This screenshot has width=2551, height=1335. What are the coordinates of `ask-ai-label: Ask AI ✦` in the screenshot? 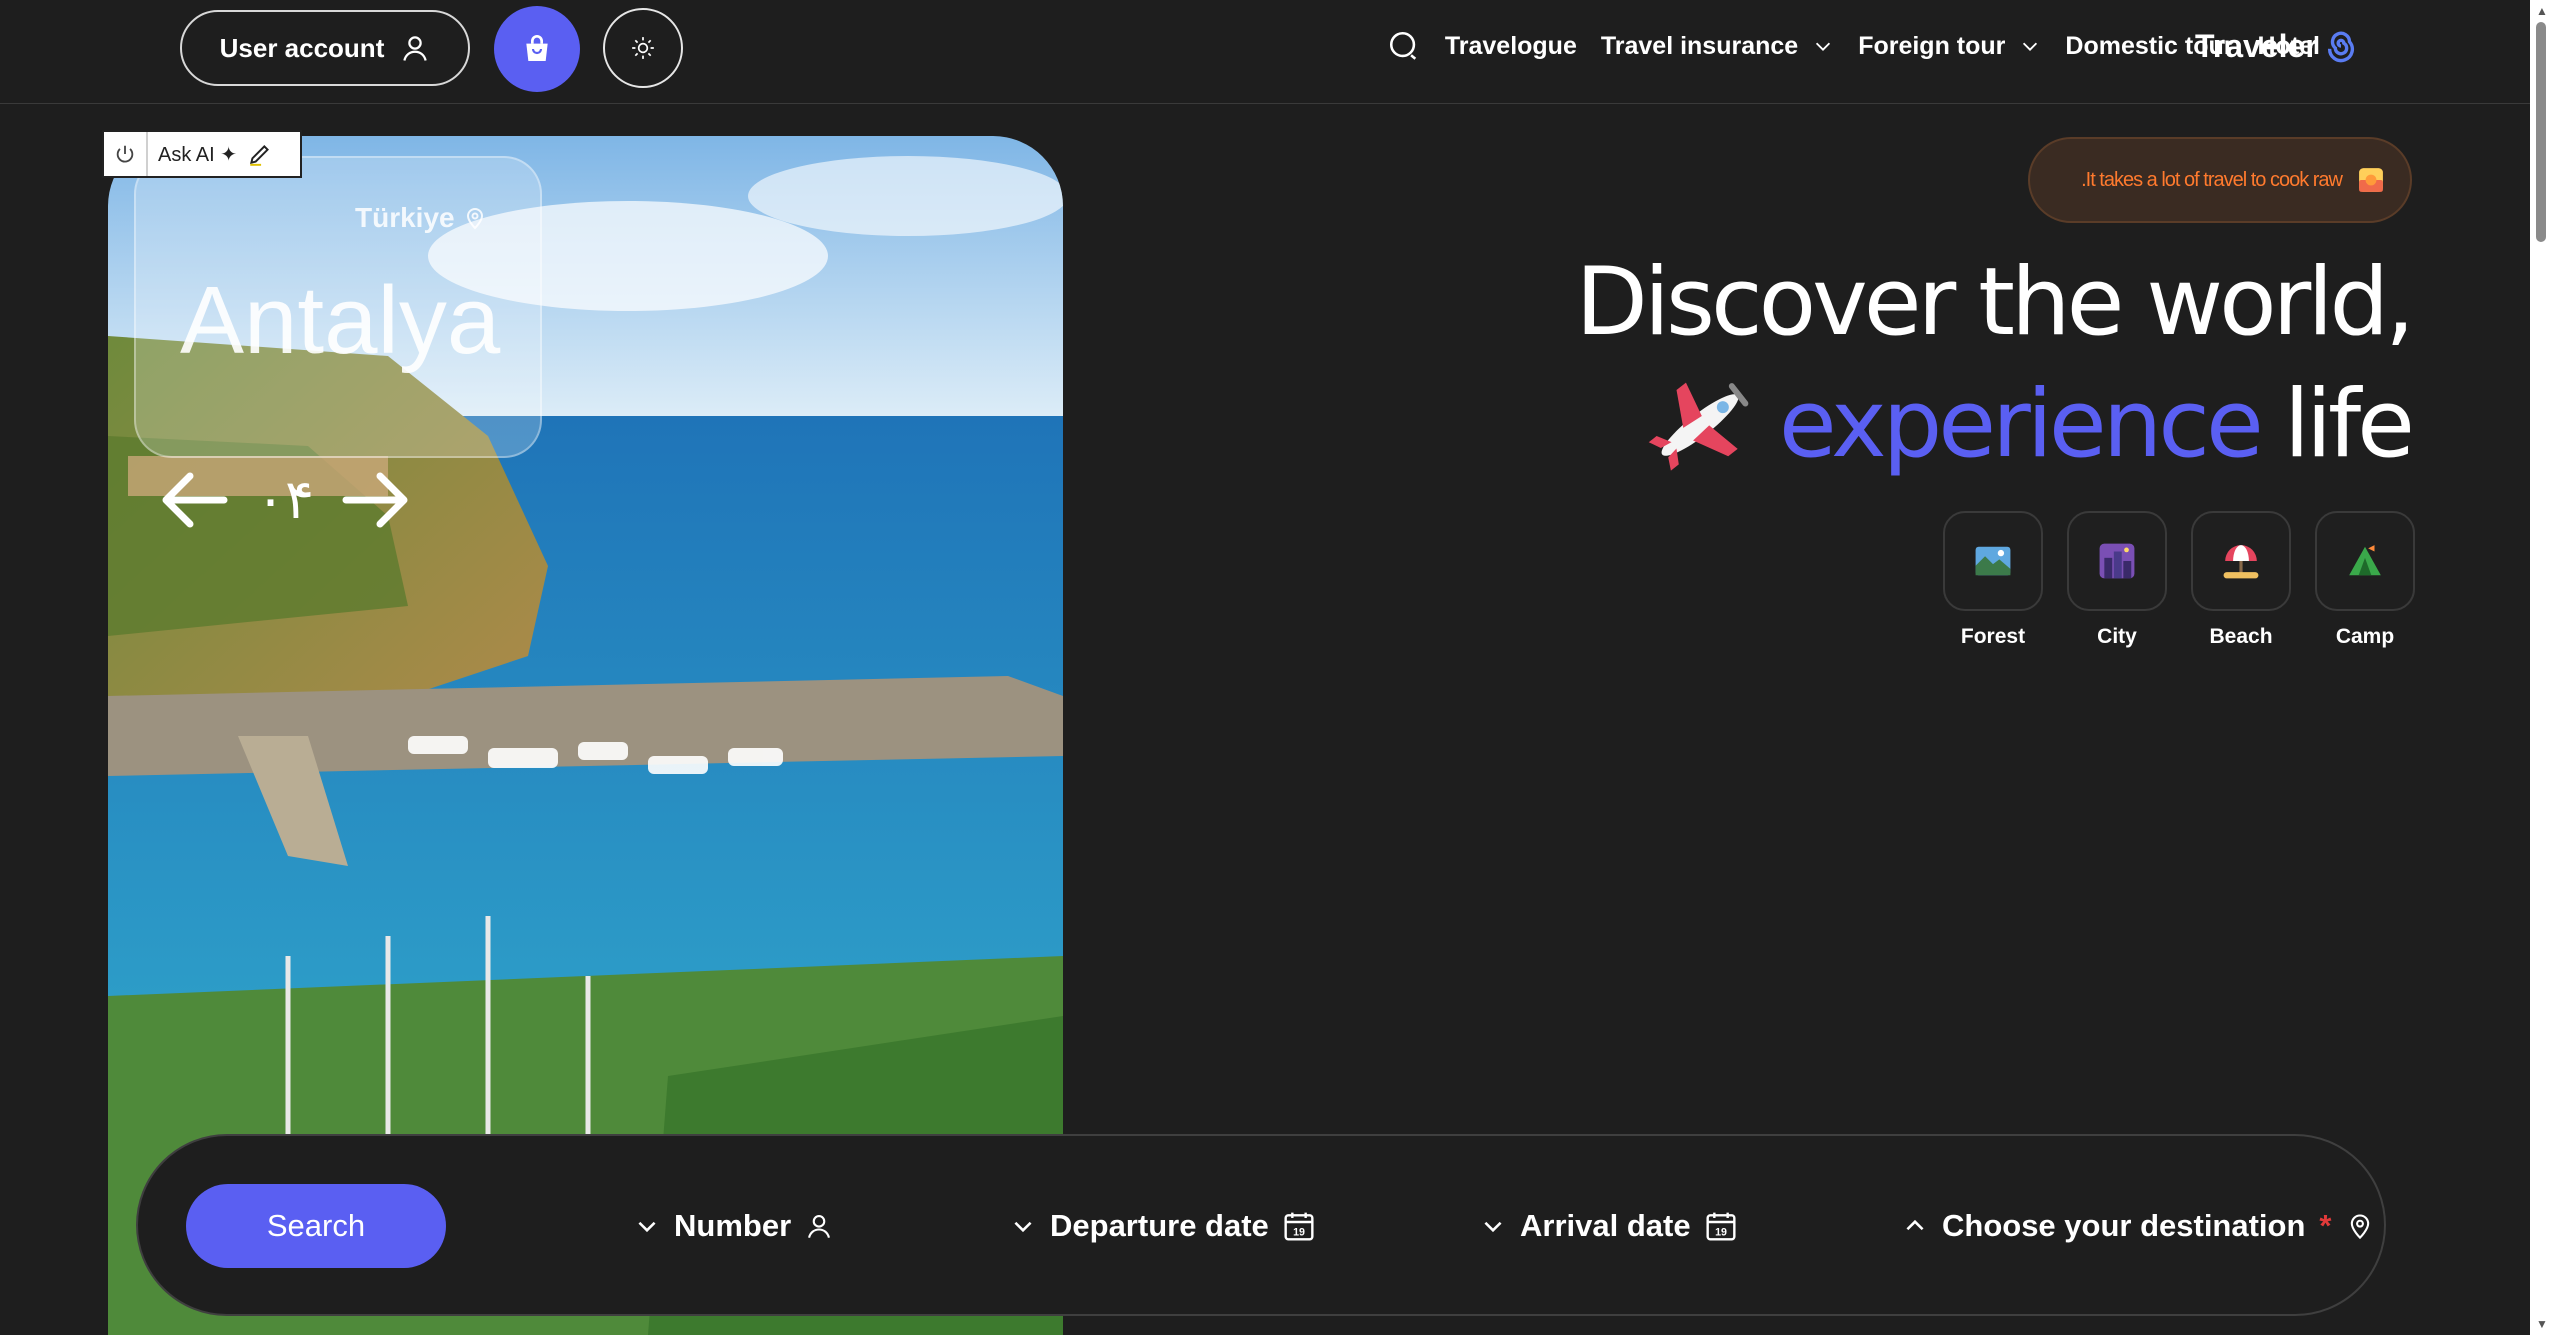 It's located at (198, 154).